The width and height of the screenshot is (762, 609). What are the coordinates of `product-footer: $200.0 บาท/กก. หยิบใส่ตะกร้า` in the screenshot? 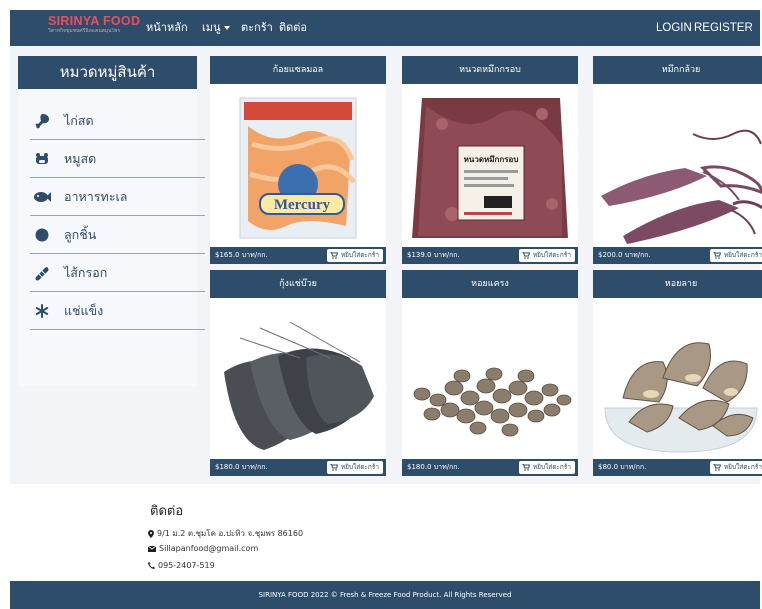 It's located at (677, 255).